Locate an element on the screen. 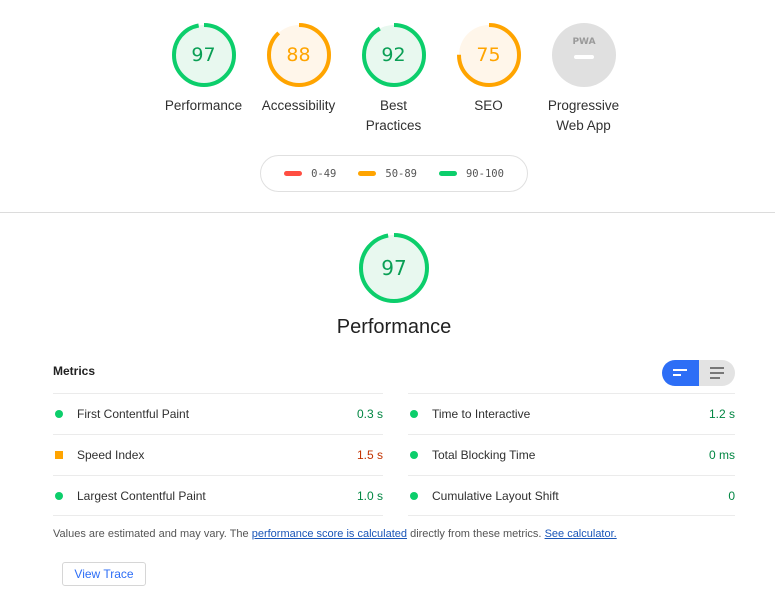  footnote-text: Values are estimated and may vary. The is located at coordinates (152, 534).